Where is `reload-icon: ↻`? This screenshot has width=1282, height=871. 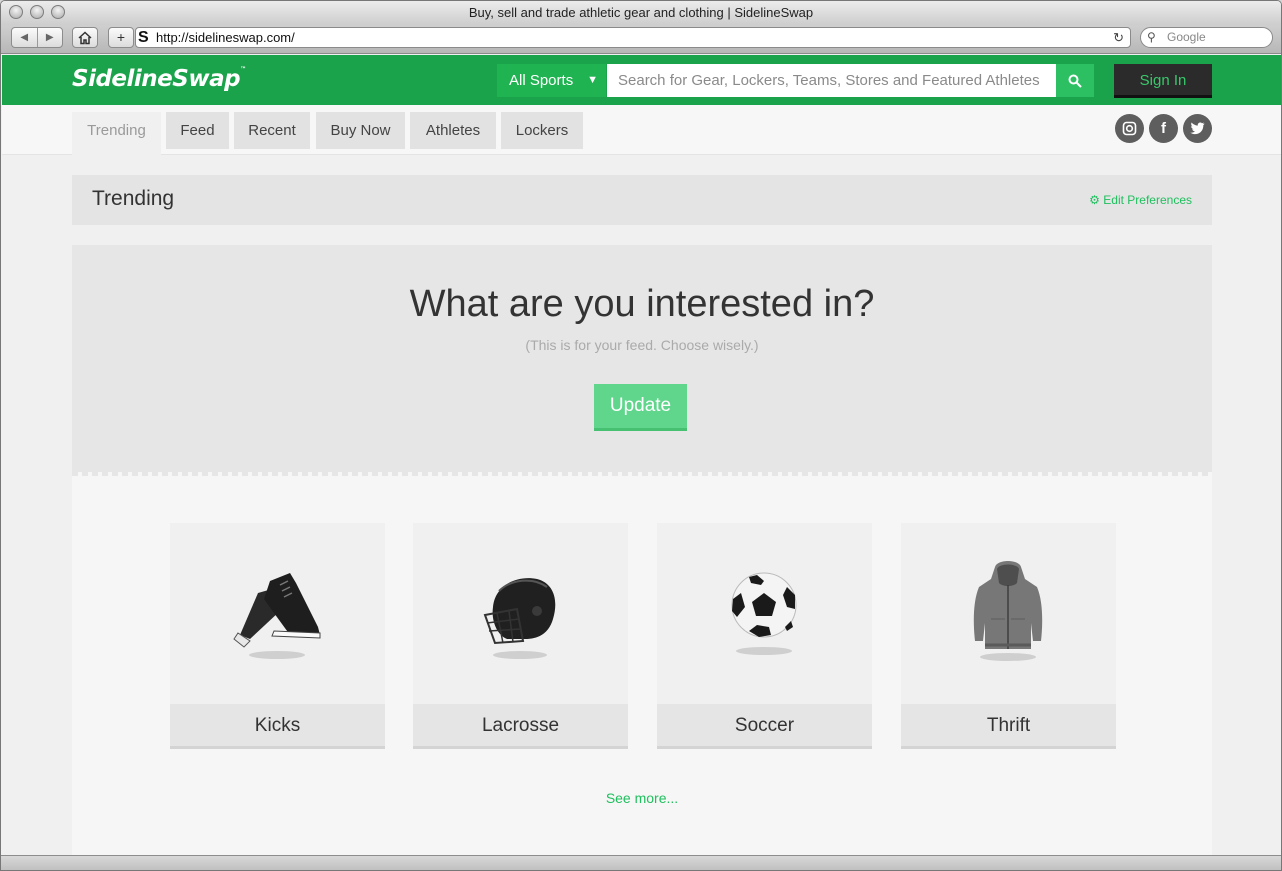
reload-icon: ↻ is located at coordinates (1118, 37).